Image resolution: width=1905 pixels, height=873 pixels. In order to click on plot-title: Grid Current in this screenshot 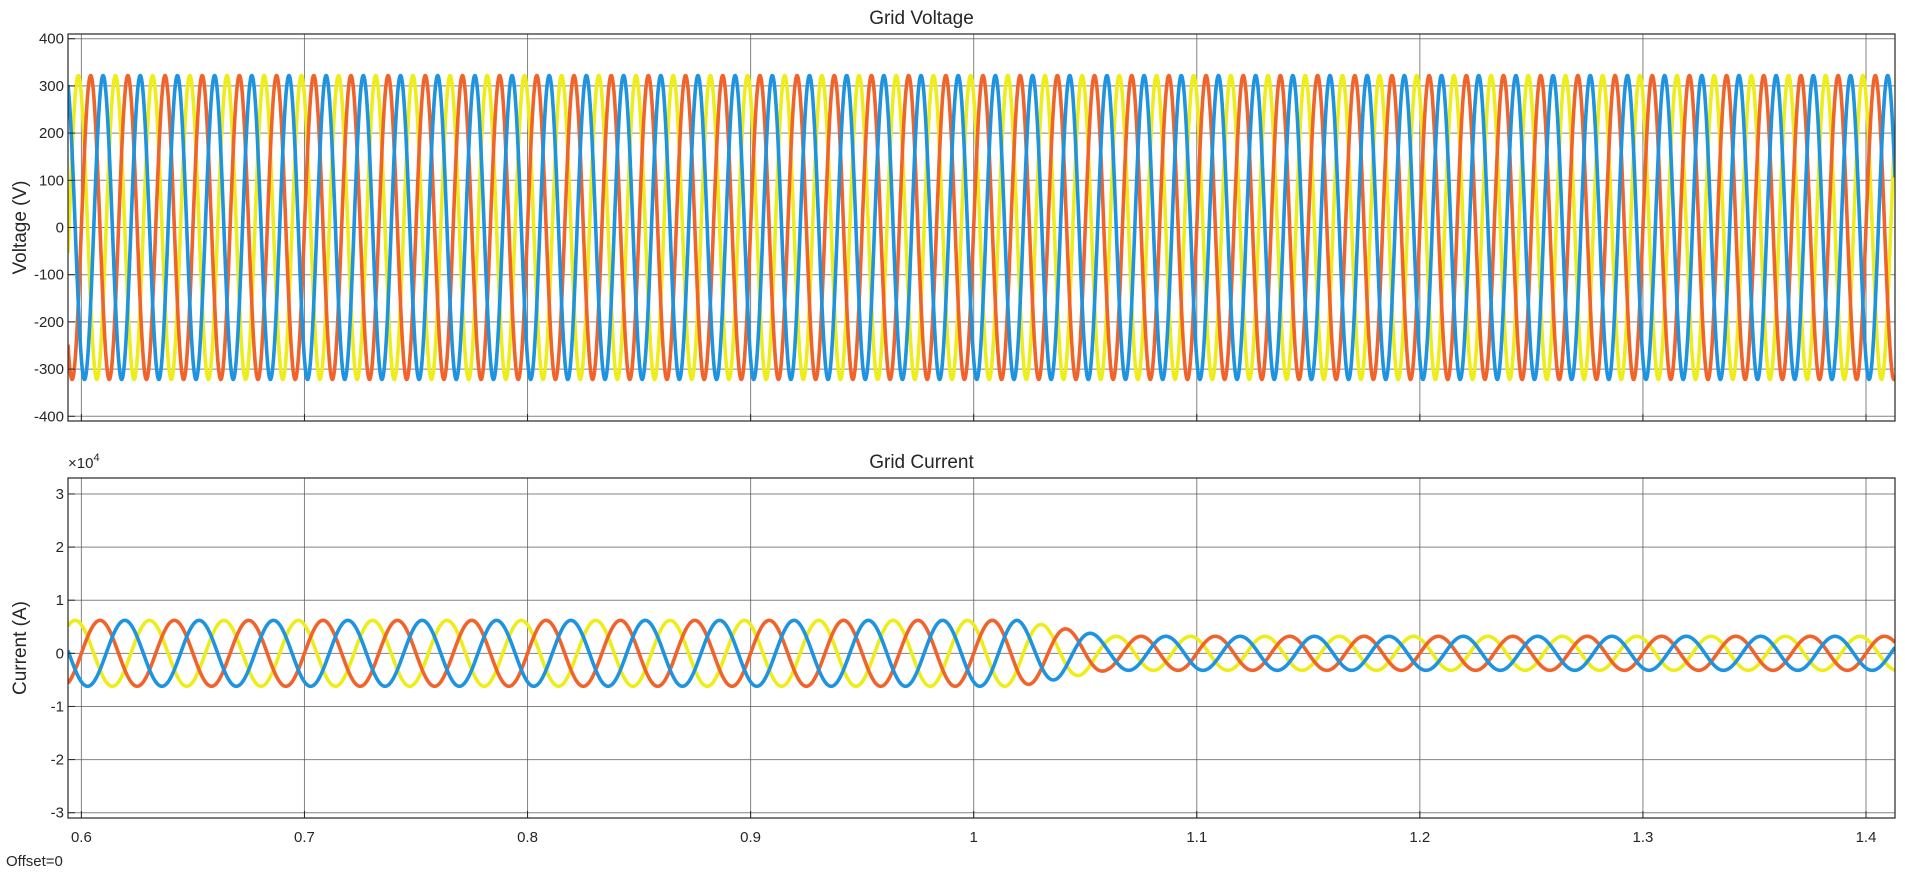, I will do `click(921, 462)`.